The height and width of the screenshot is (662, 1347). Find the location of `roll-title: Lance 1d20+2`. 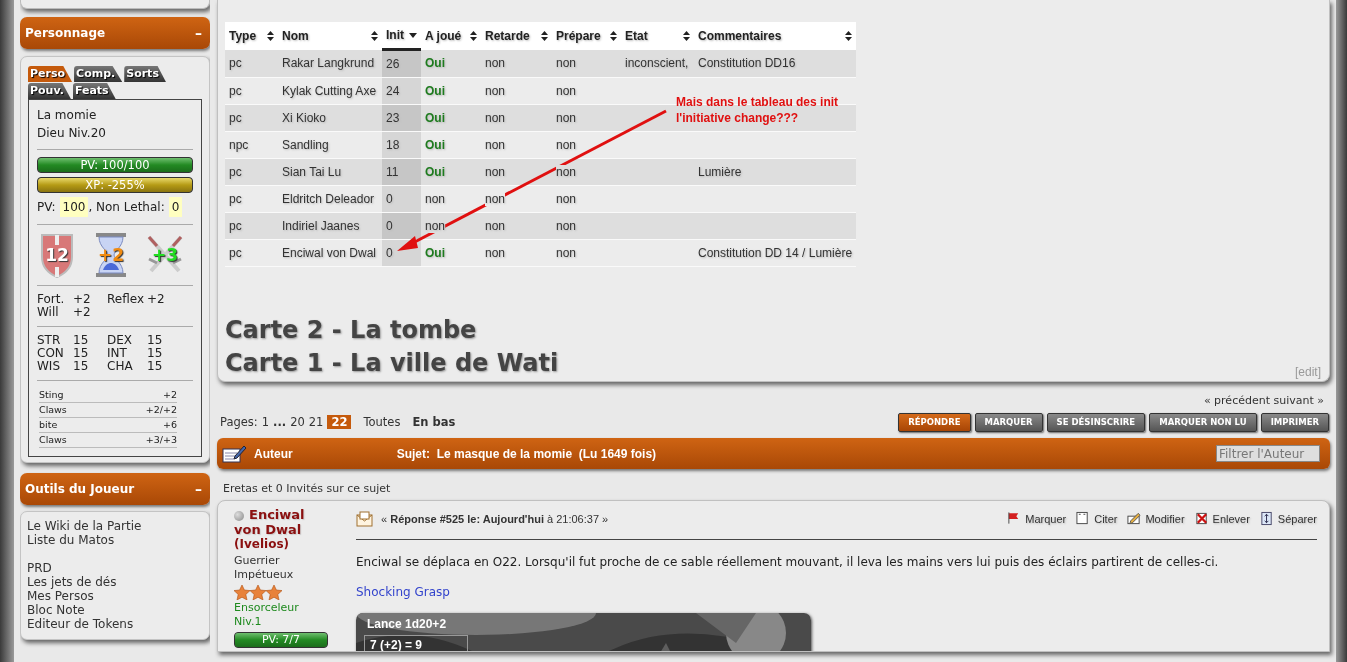

roll-title: Lance 1d20+2 is located at coordinates (407, 624).